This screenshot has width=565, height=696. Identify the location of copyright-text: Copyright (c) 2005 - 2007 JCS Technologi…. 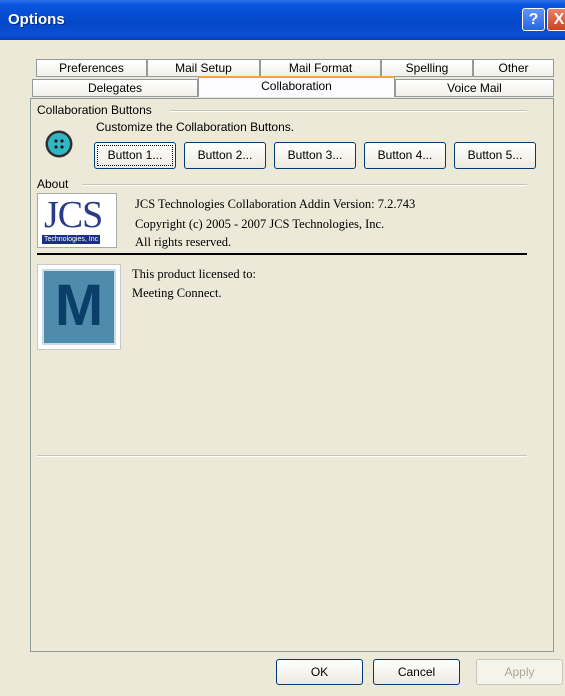
(260, 224).